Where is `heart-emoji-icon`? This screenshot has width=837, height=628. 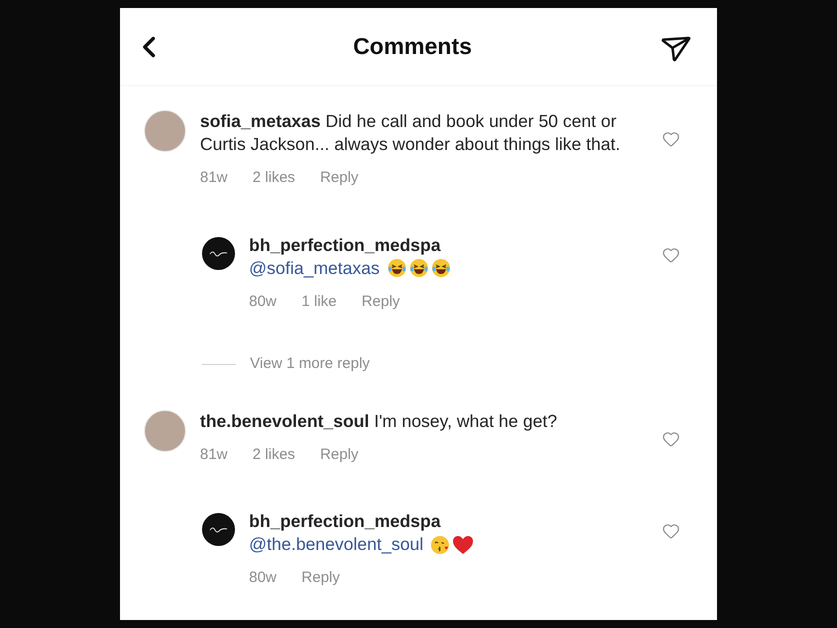
heart-emoji-icon is located at coordinates (463, 544).